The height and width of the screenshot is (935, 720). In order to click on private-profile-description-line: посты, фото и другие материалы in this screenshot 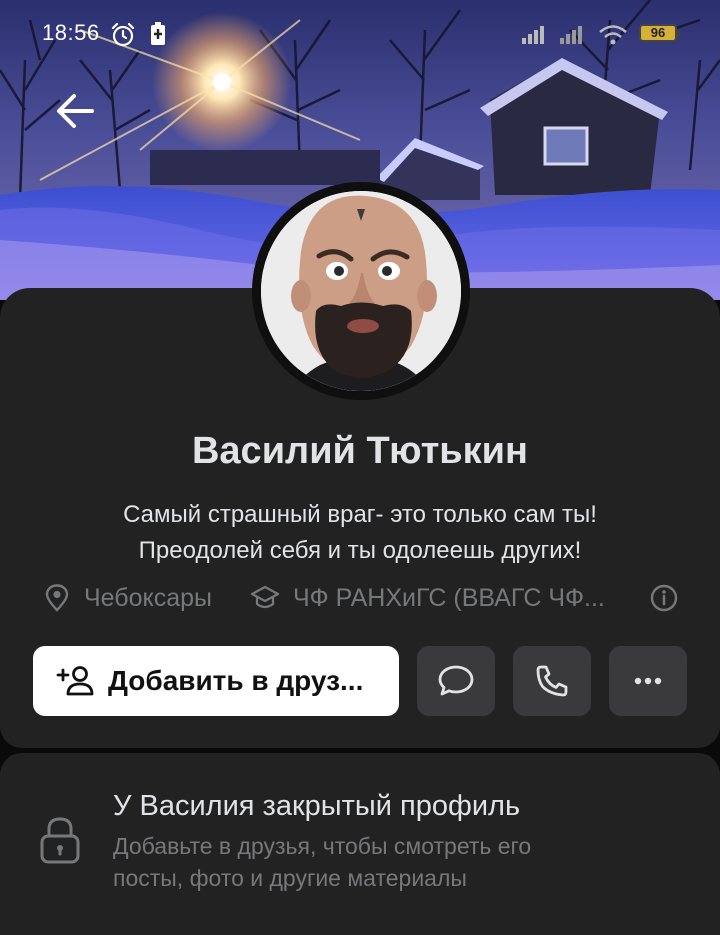, I will do `click(290, 878)`.